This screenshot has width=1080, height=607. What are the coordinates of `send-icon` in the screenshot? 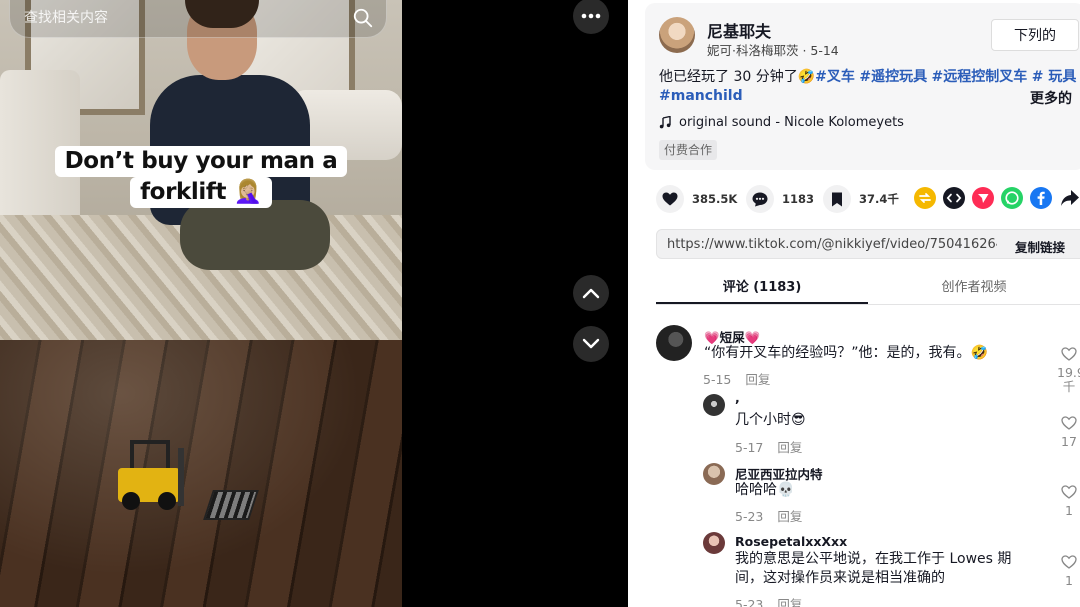 It's located at (983, 198).